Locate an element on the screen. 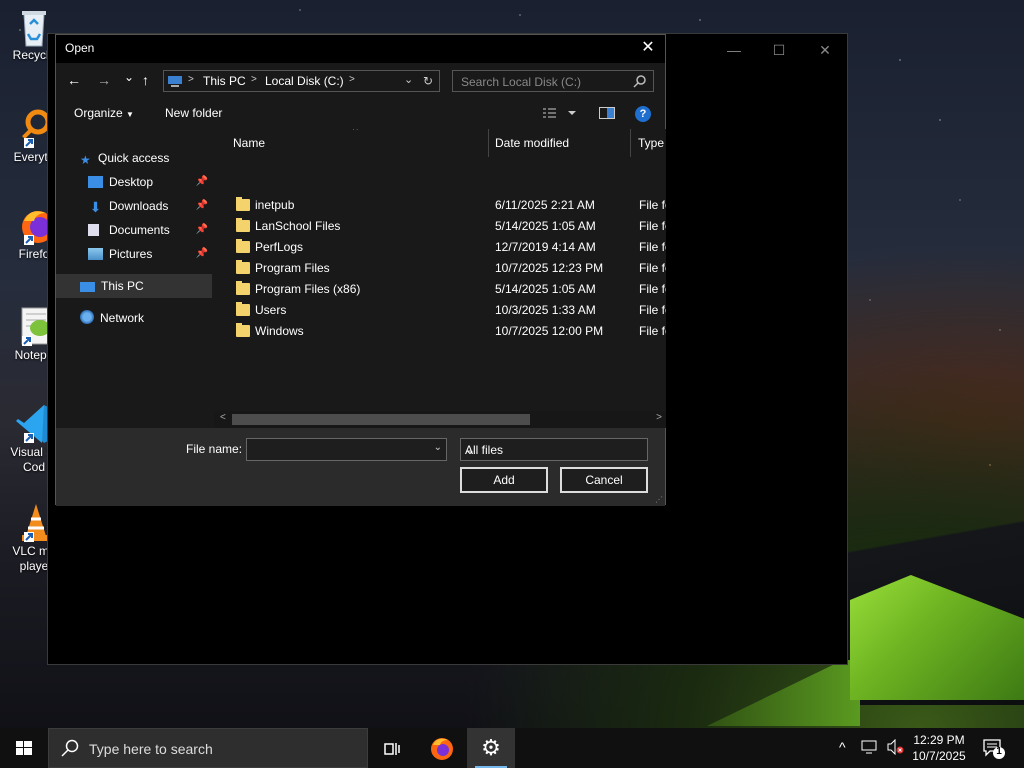 This screenshot has height=768, width=1024. column-header-name: Name is located at coordinates (352, 143).